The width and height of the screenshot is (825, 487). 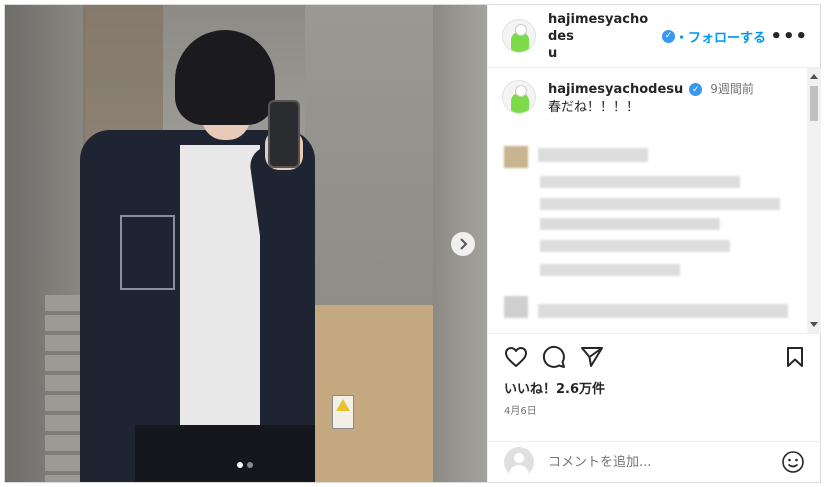 I want to click on chevron-right-icon, so click(x=464, y=244).